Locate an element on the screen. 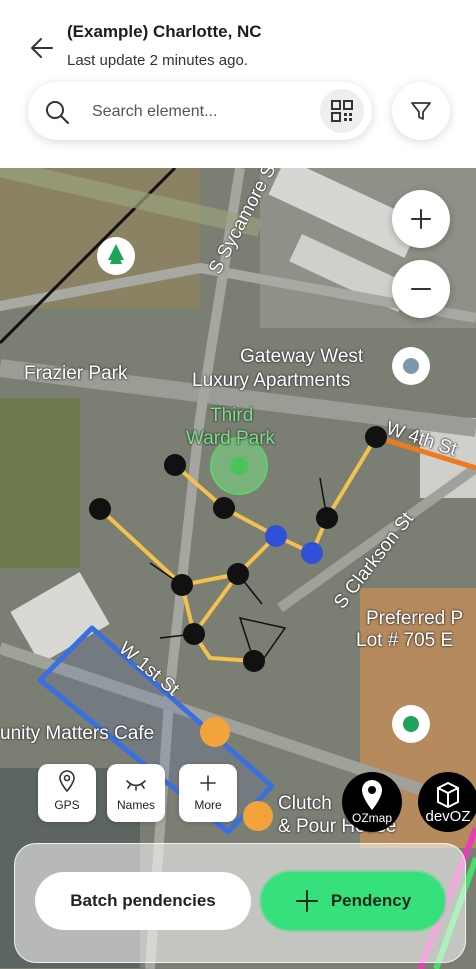  search-icon is located at coordinates (57, 112).